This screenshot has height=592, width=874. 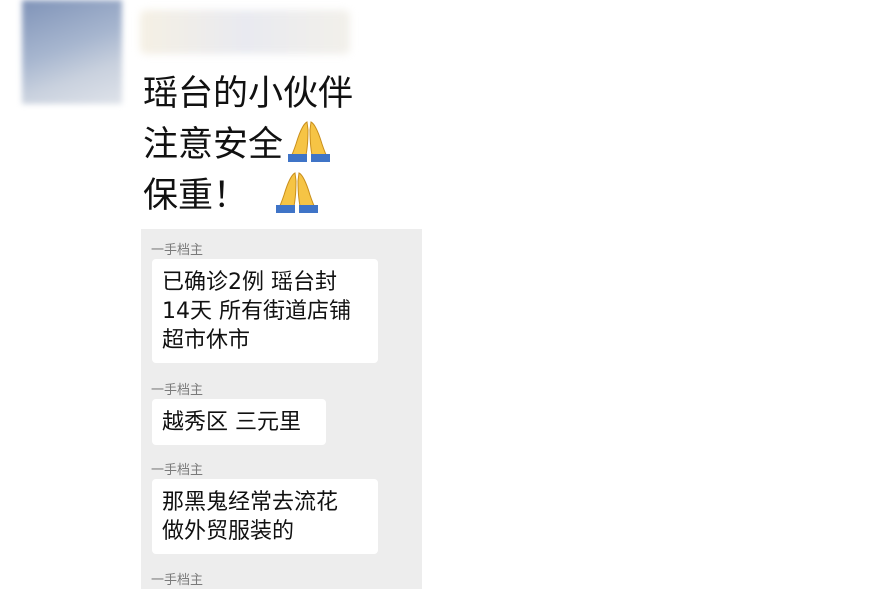 I want to click on message-bubble: 已确诊2例 瑶台封 14天 所有街道店铺 超市休市, so click(x=265, y=311).